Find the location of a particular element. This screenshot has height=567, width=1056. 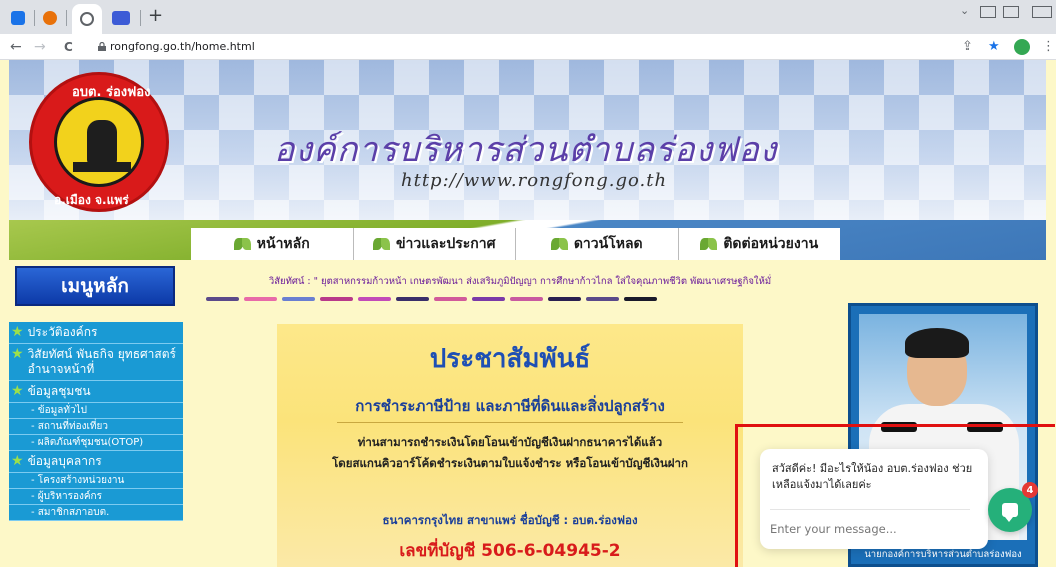

sidebar-item-personnel: ★ ข้อมูลบุคลากร is located at coordinates (96, 462).